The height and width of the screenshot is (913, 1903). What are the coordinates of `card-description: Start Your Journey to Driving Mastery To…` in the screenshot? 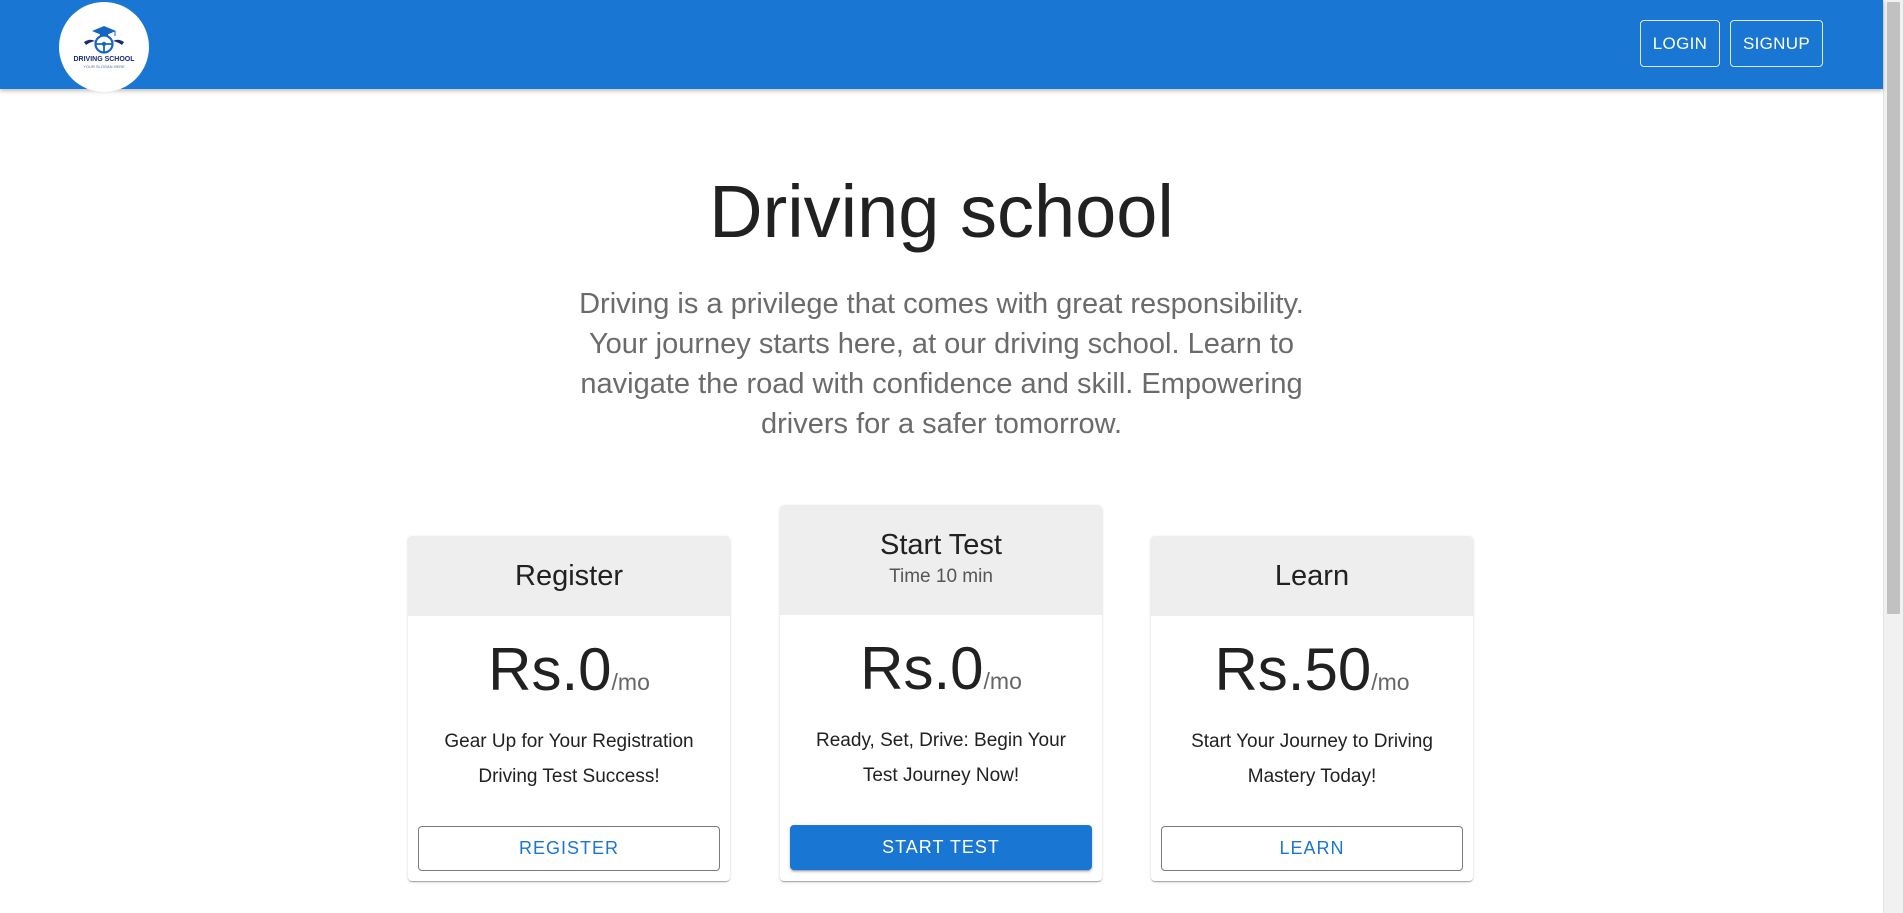 It's located at (1312, 759).